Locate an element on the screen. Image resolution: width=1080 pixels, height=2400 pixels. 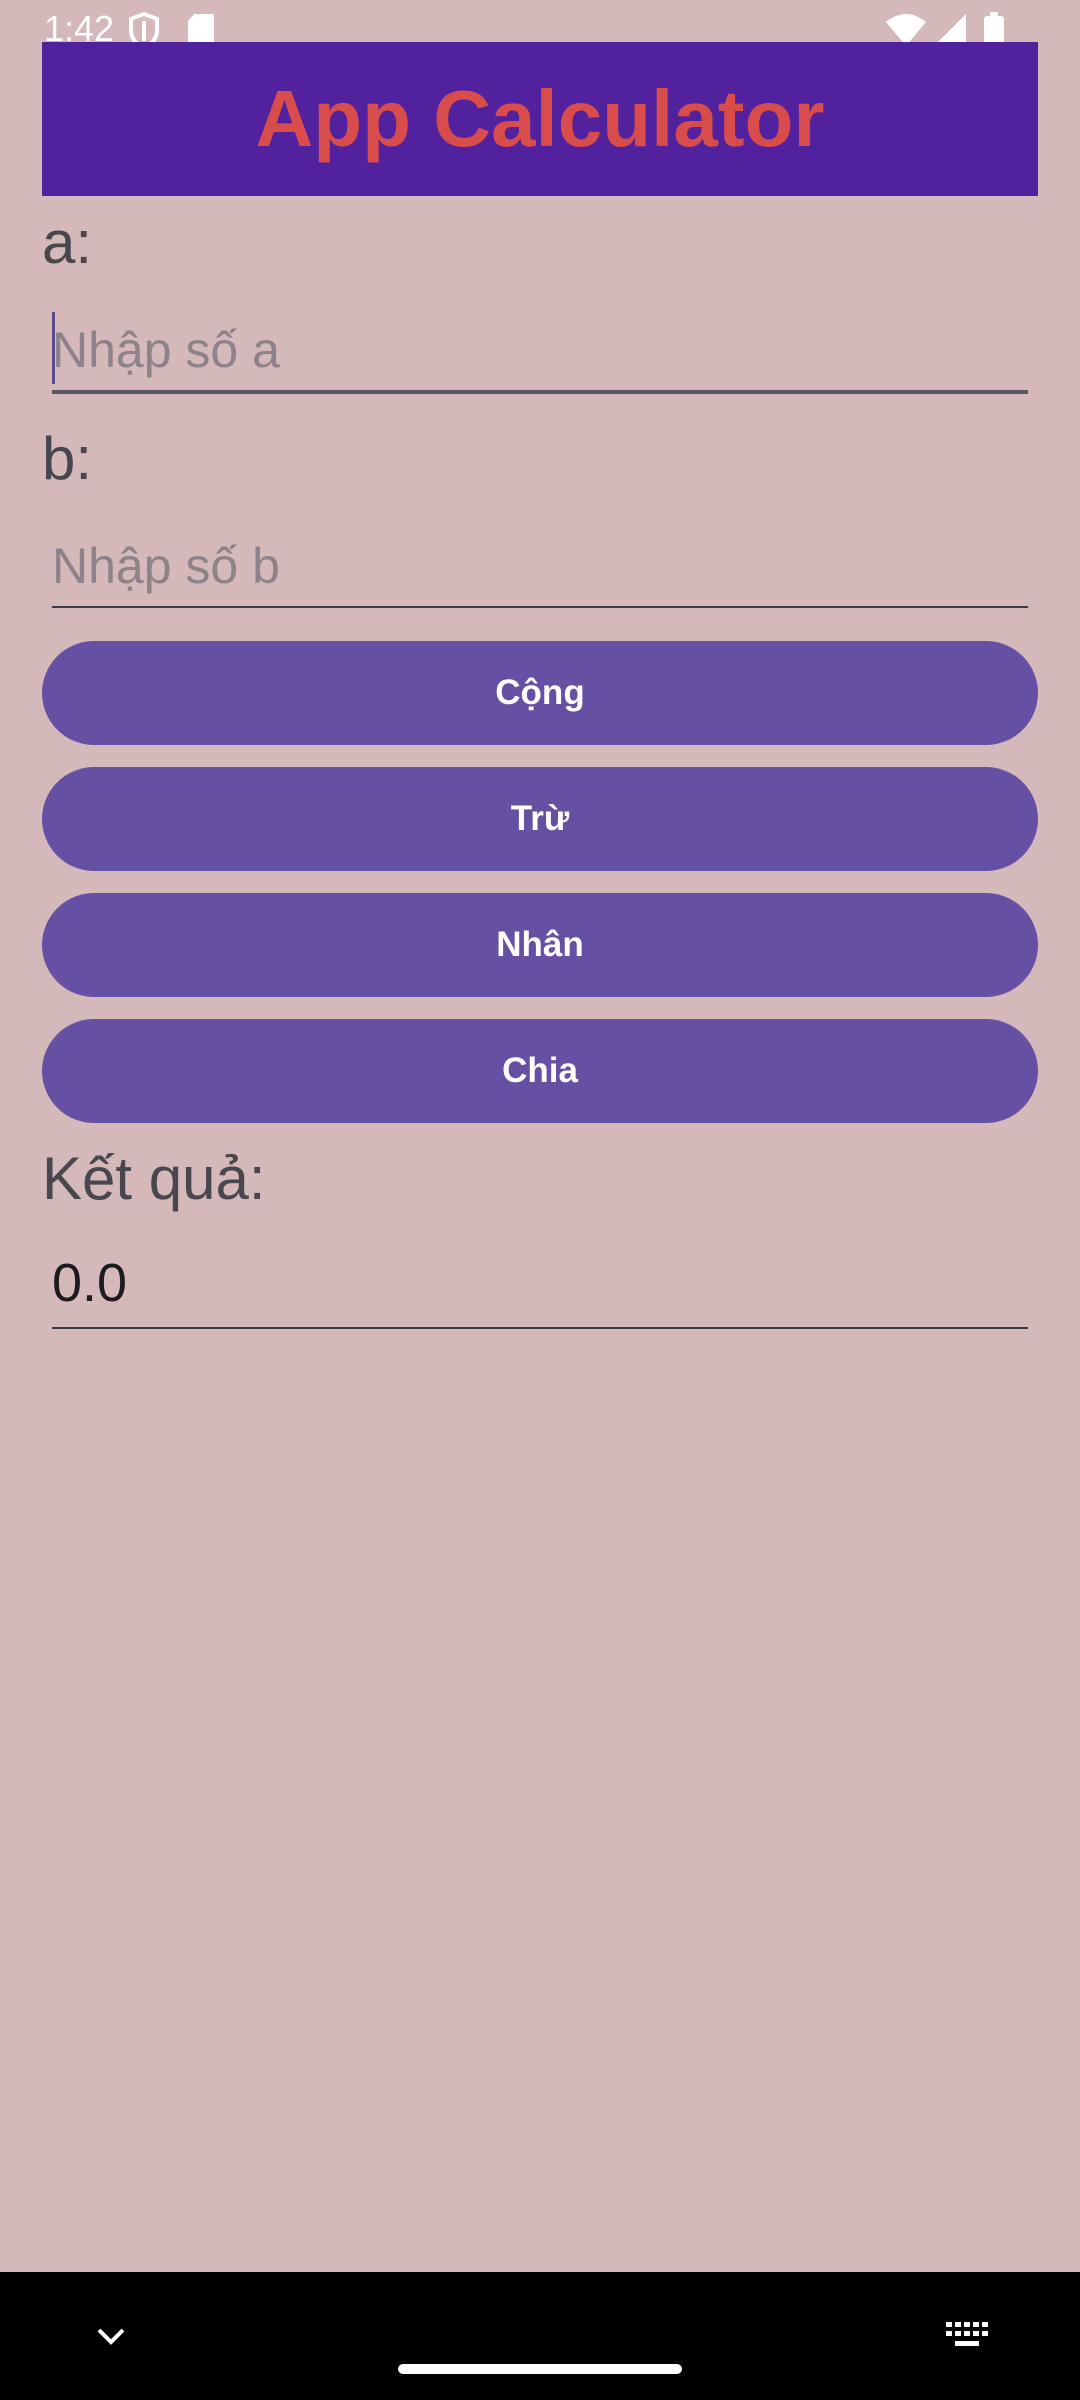
add-button: Cộng is located at coordinates (540, 693).